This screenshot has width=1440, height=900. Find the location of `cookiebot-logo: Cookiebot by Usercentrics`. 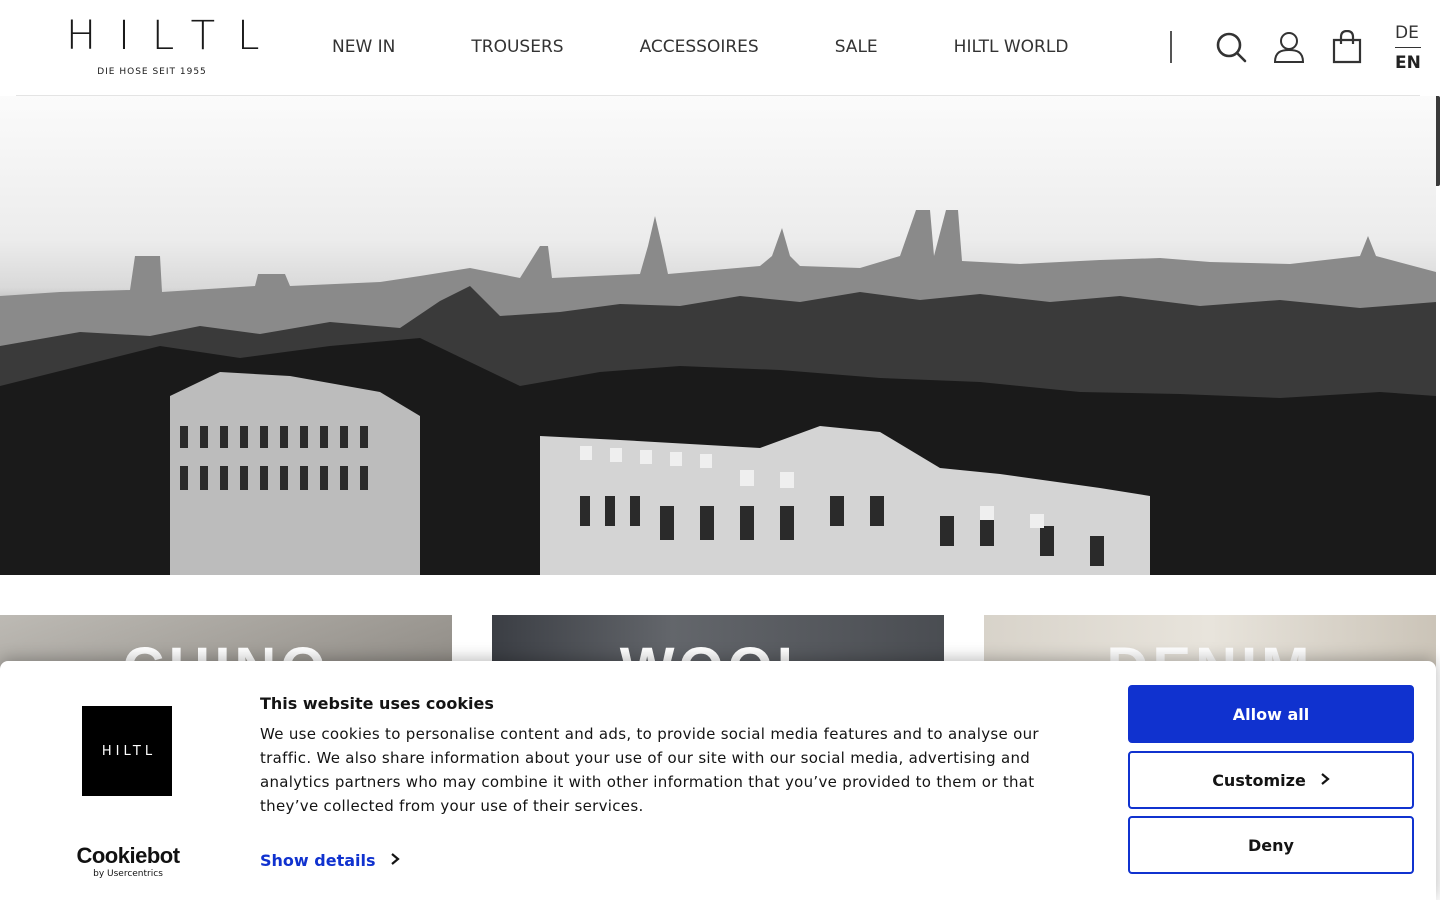

cookiebot-logo: Cookiebot by Usercentrics is located at coordinates (128, 861).